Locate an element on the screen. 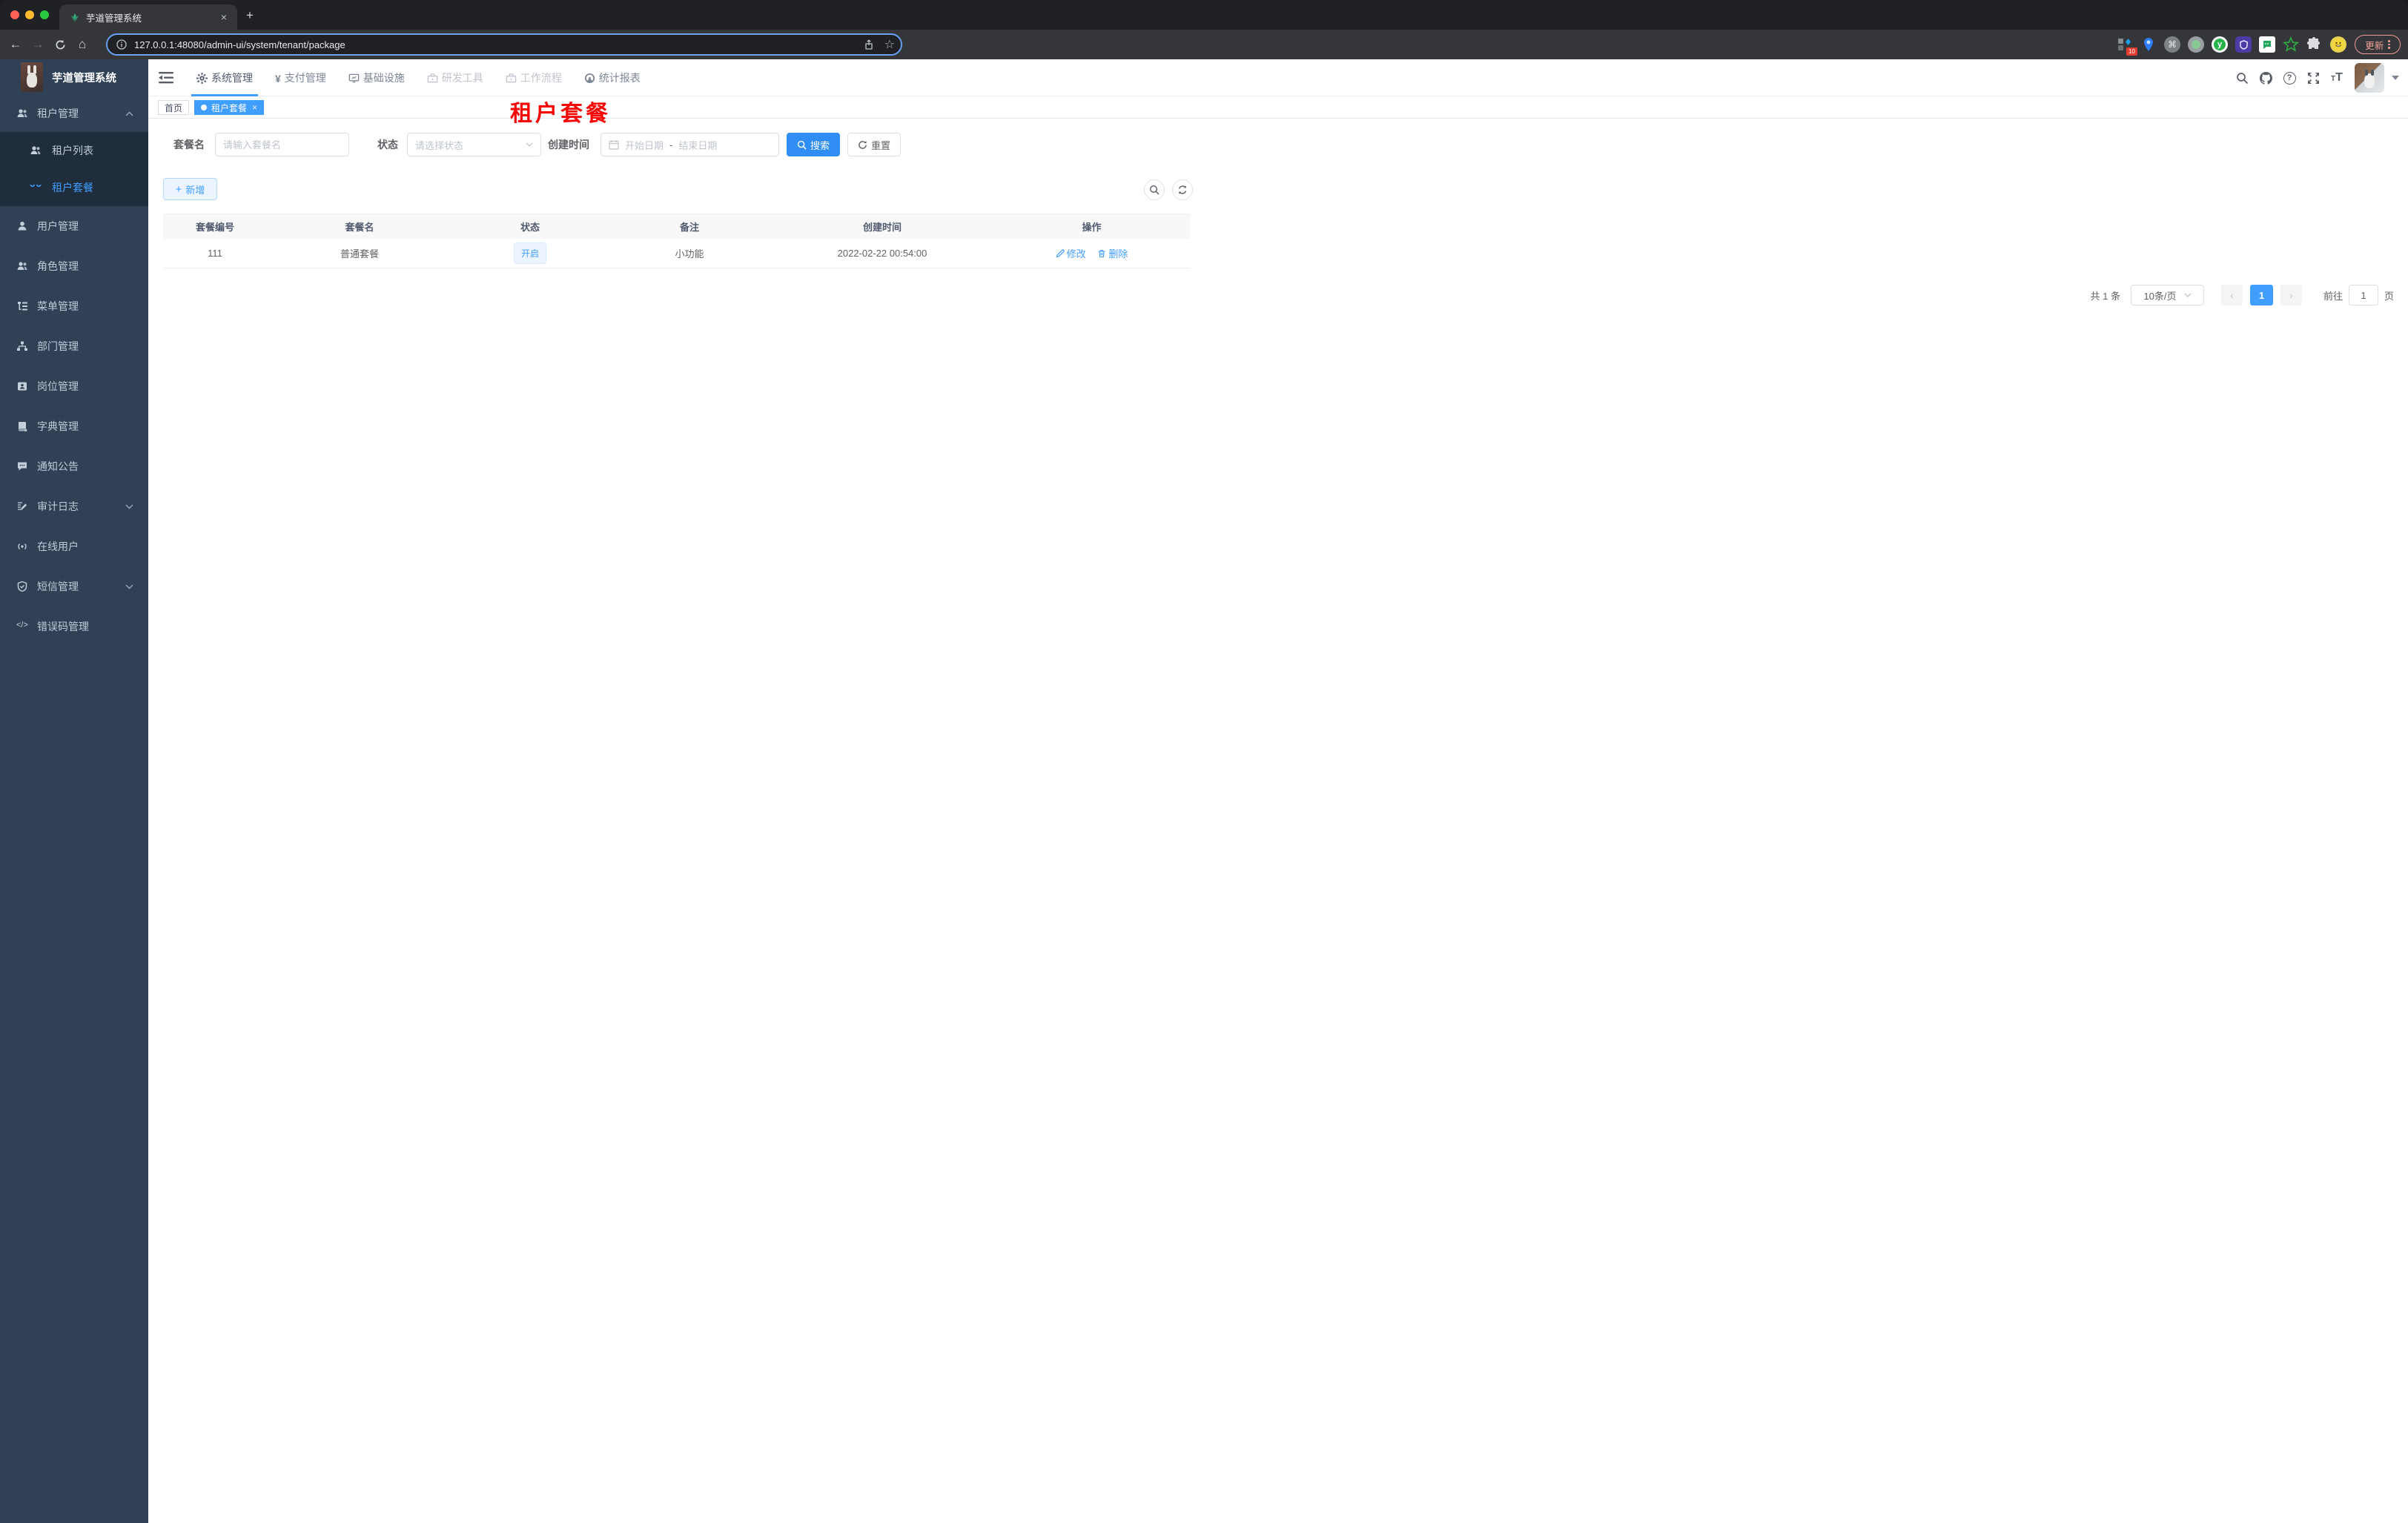 Image resolution: width=2408 pixels, height=1523 pixels. table-refresh-button is located at coordinates (1182, 189).